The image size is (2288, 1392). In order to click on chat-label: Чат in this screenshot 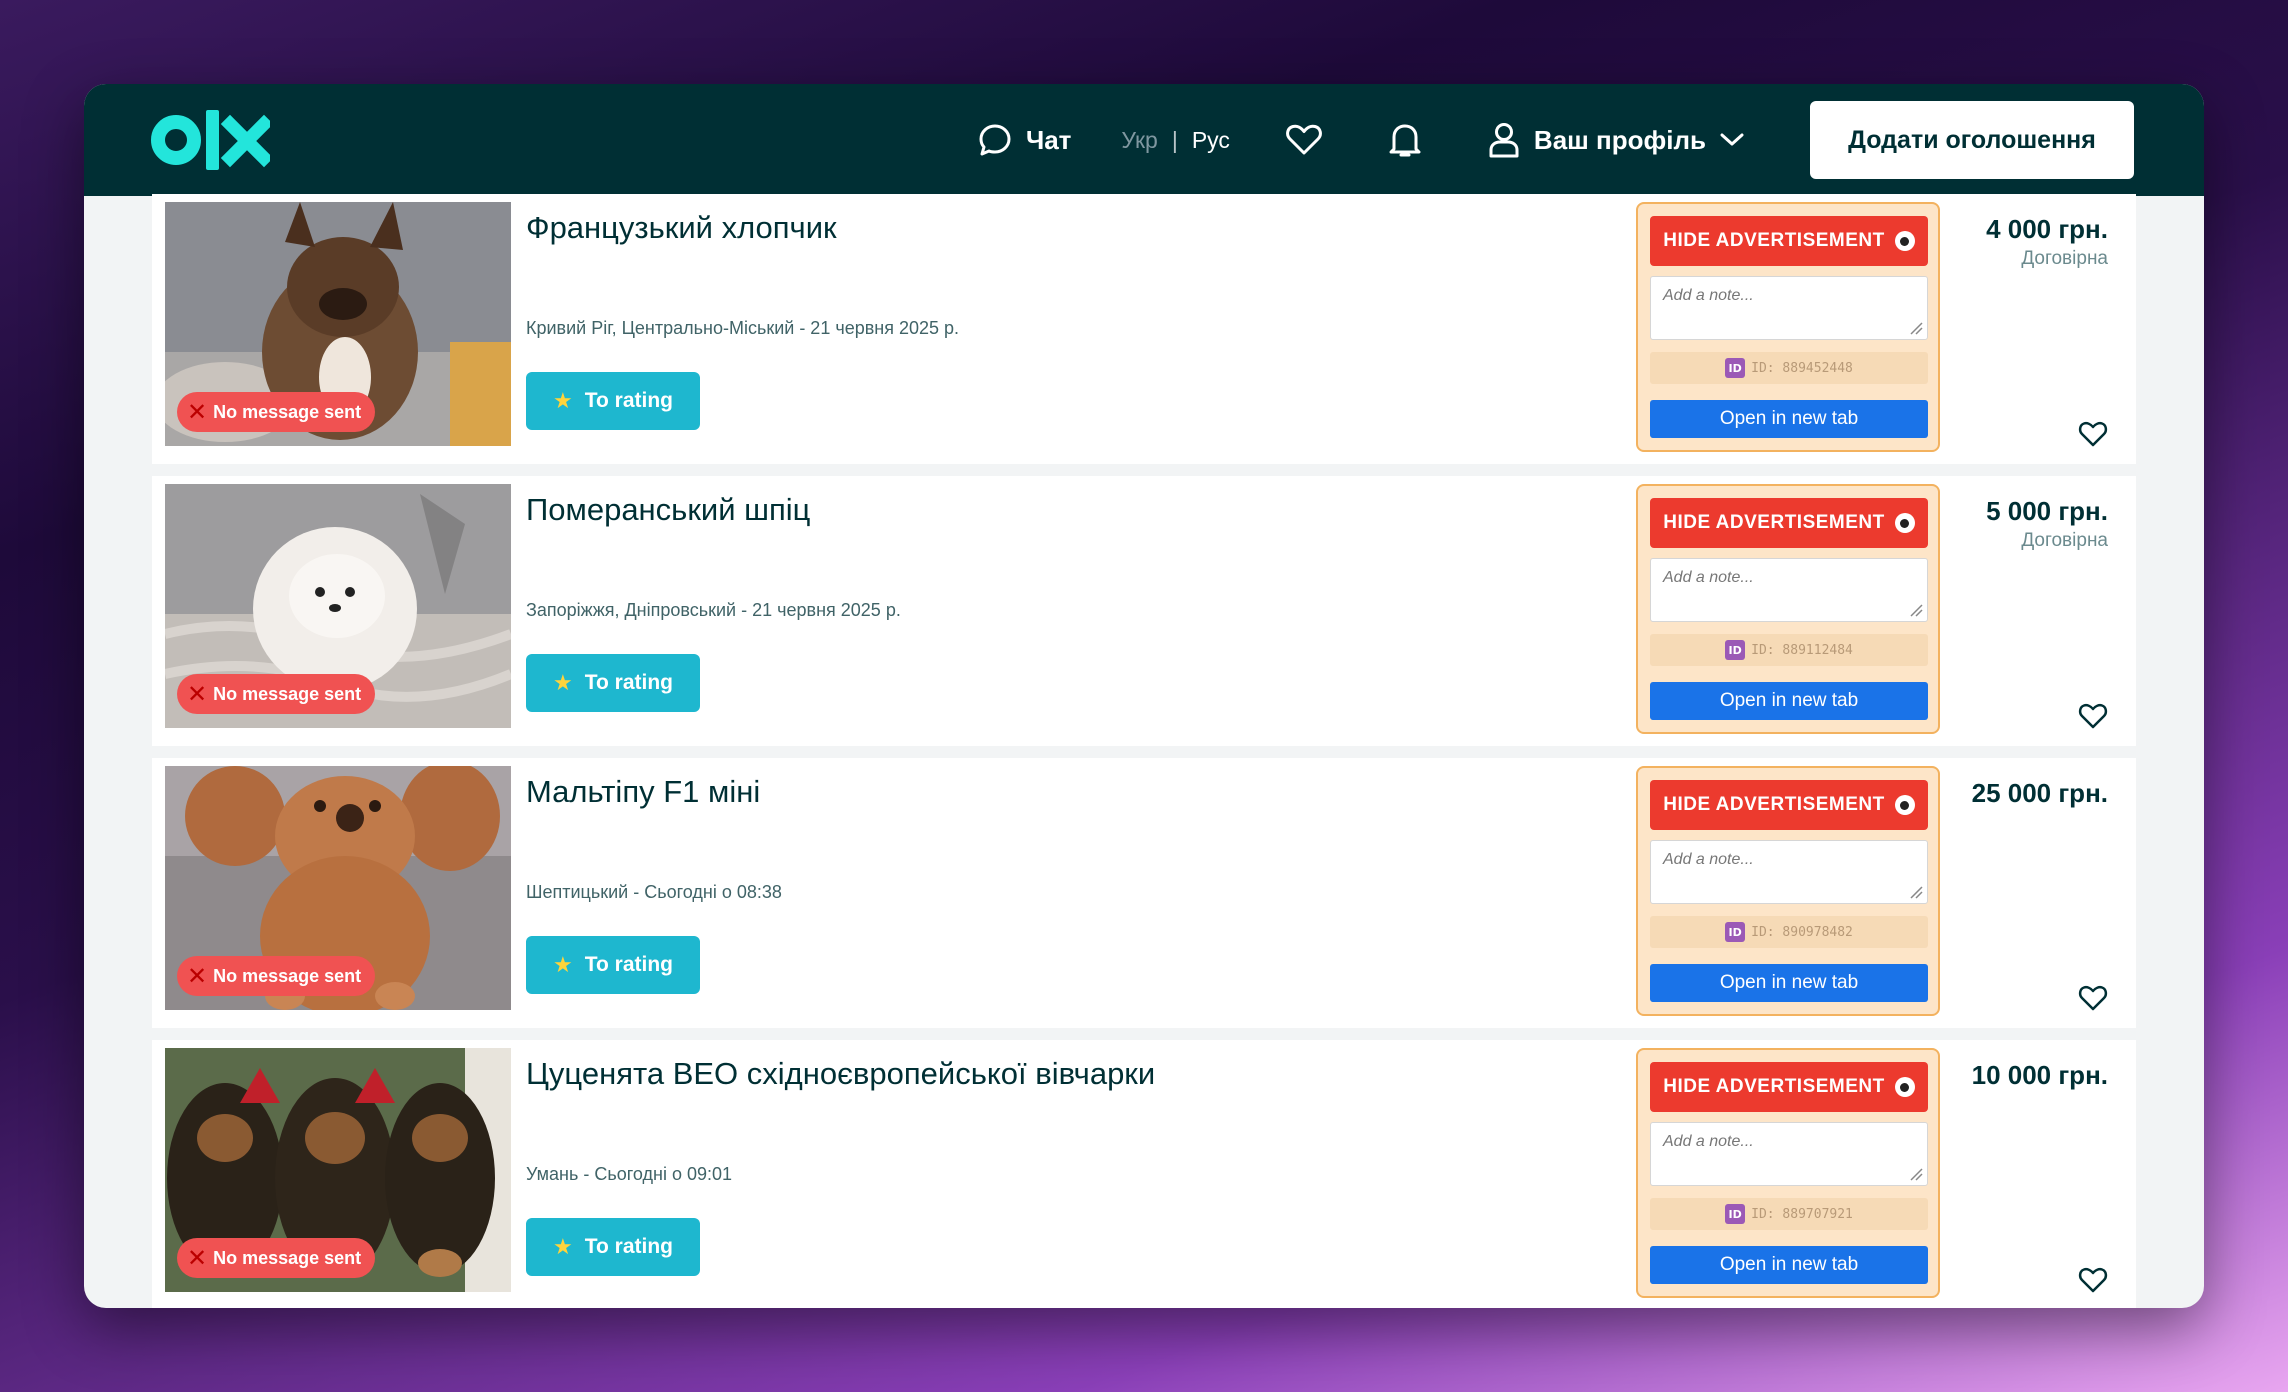, I will do `click(1048, 139)`.